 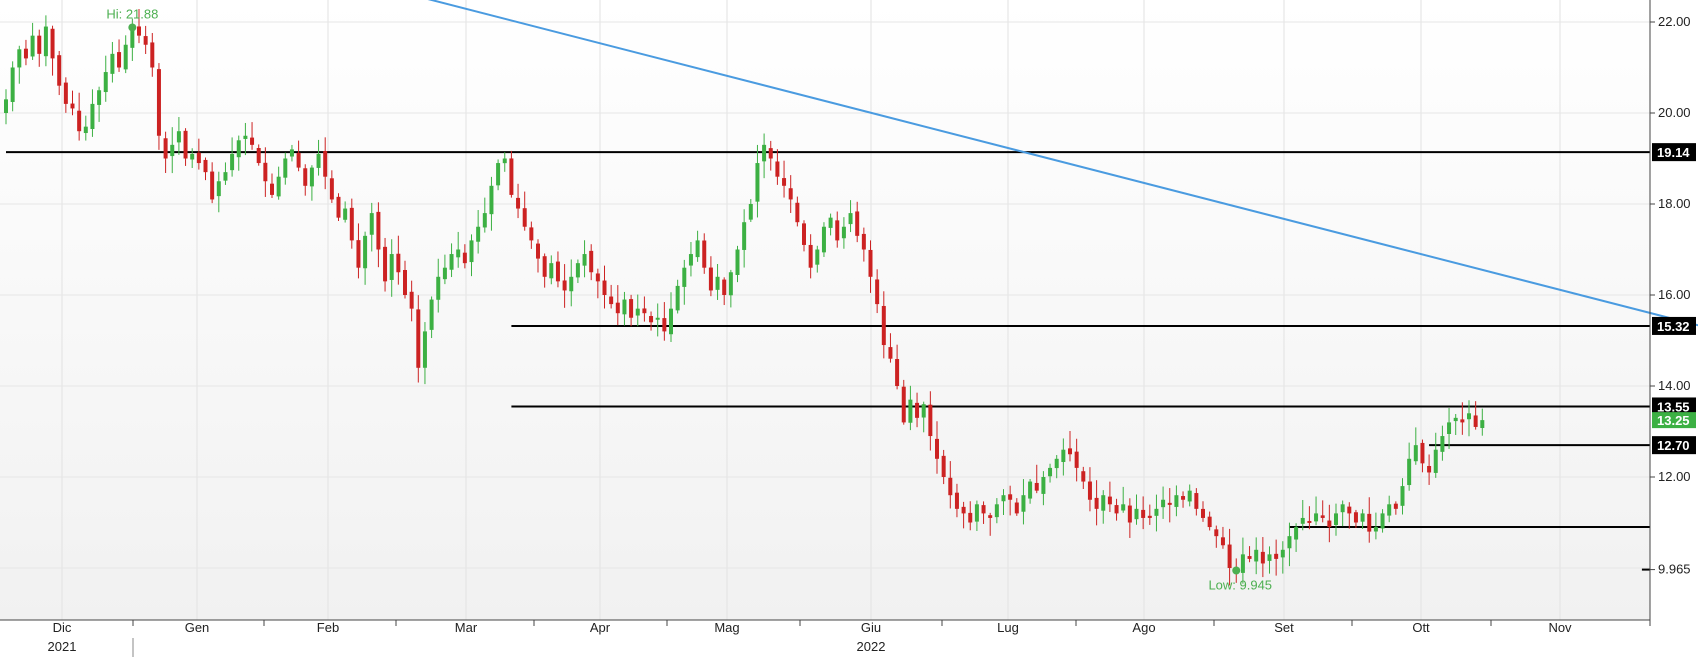 I want to click on month-label: Ott, so click(x=1421, y=627).